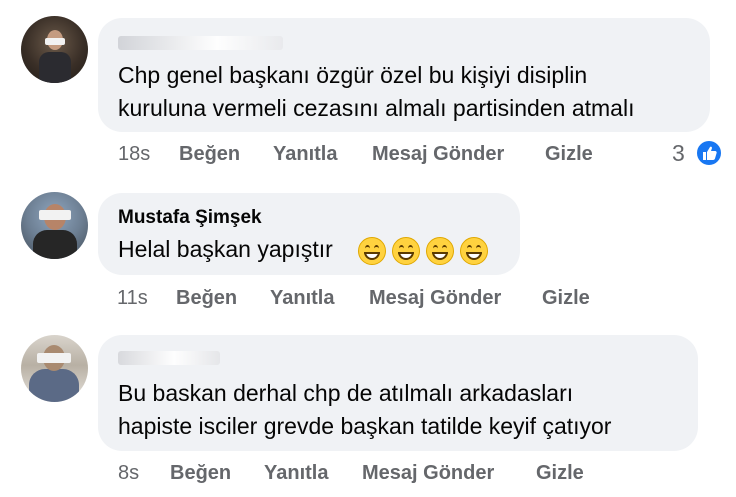 The width and height of the screenshot is (736, 497). What do you see at coordinates (132, 298) in the screenshot?
I see `comment-time: 11s` at bounding box center [132, 298].